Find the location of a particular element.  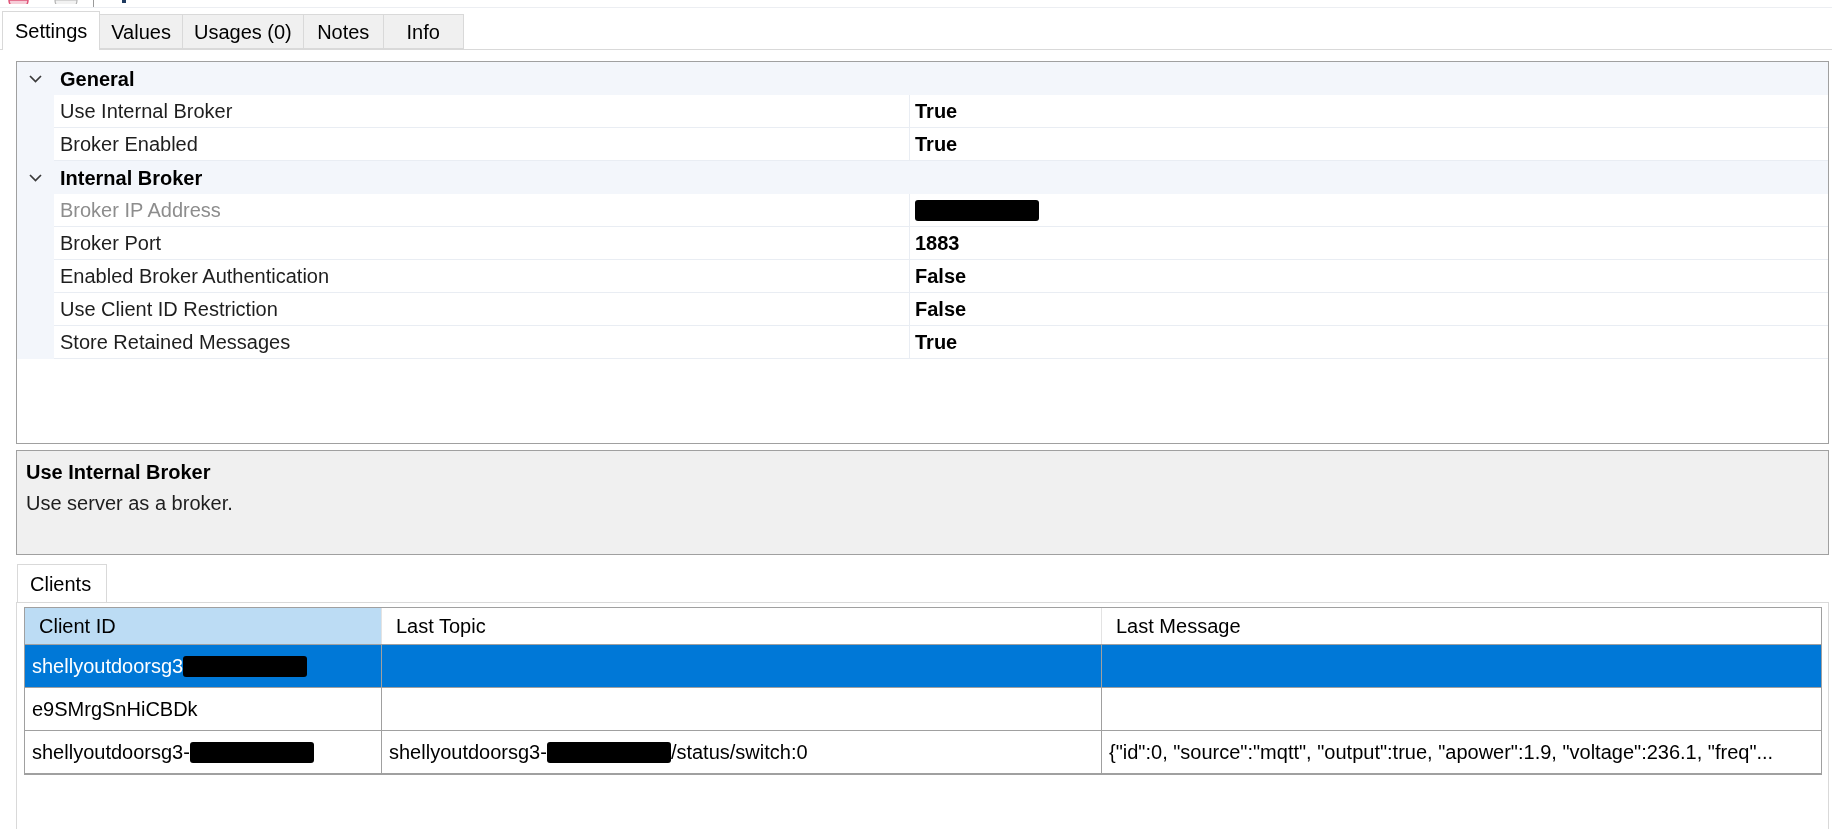

tab: Clients is located at coordinates (62, 583).